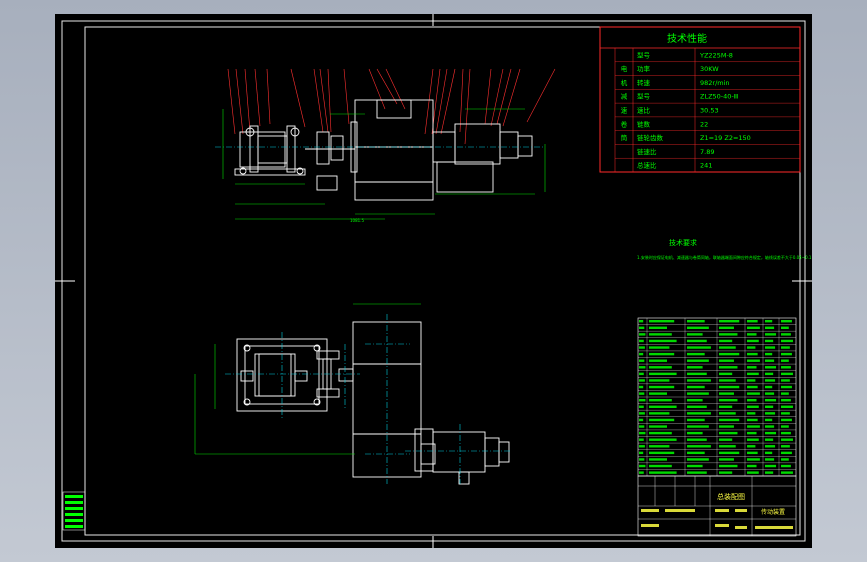 This screenshot has height=562, width=867. Describe the element at coordinates (716, 55) in the screenshot. I see `tech-row-value: YZ225M-8` at that location.